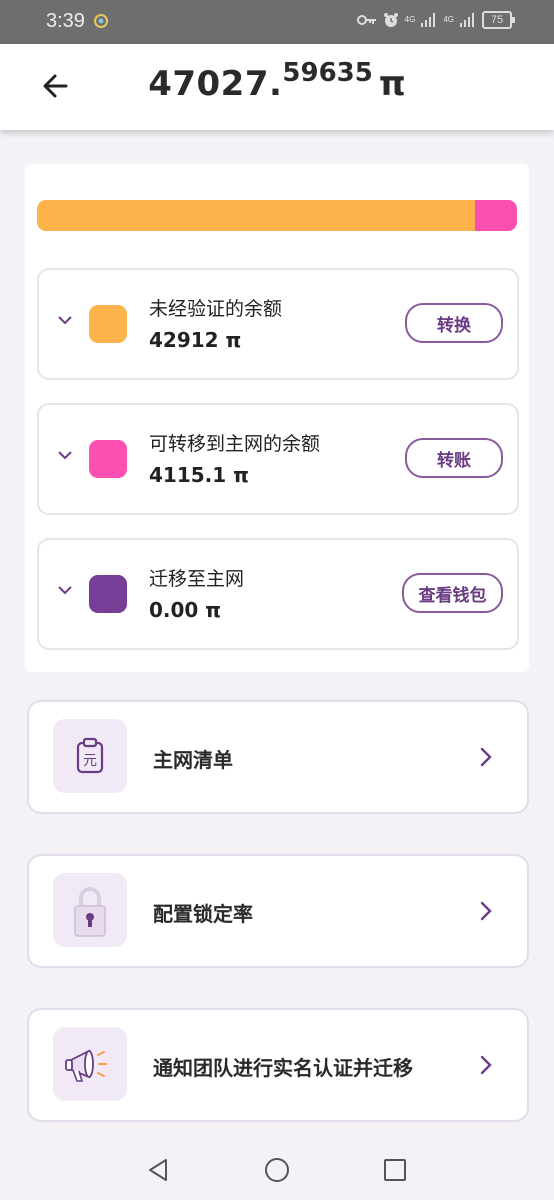  What do you see at coordinates (327, 73) in the screenshot?
I see `balance-decimal: 59635` at bounding box center [327, 73].